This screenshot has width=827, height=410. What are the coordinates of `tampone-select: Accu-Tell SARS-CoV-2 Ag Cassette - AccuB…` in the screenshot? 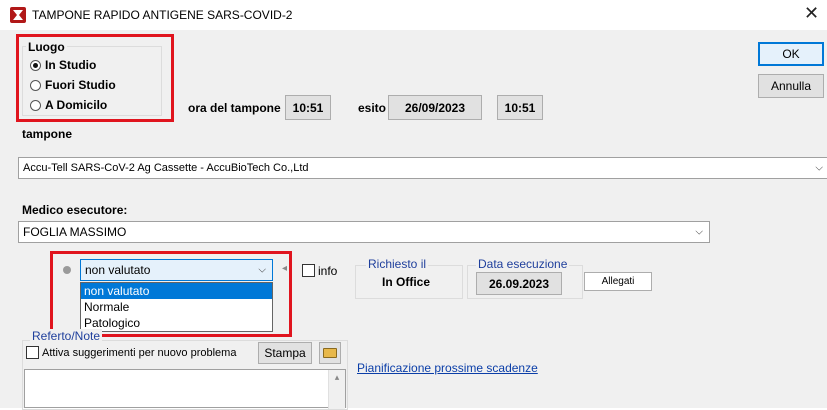 It's located at (422, 168).